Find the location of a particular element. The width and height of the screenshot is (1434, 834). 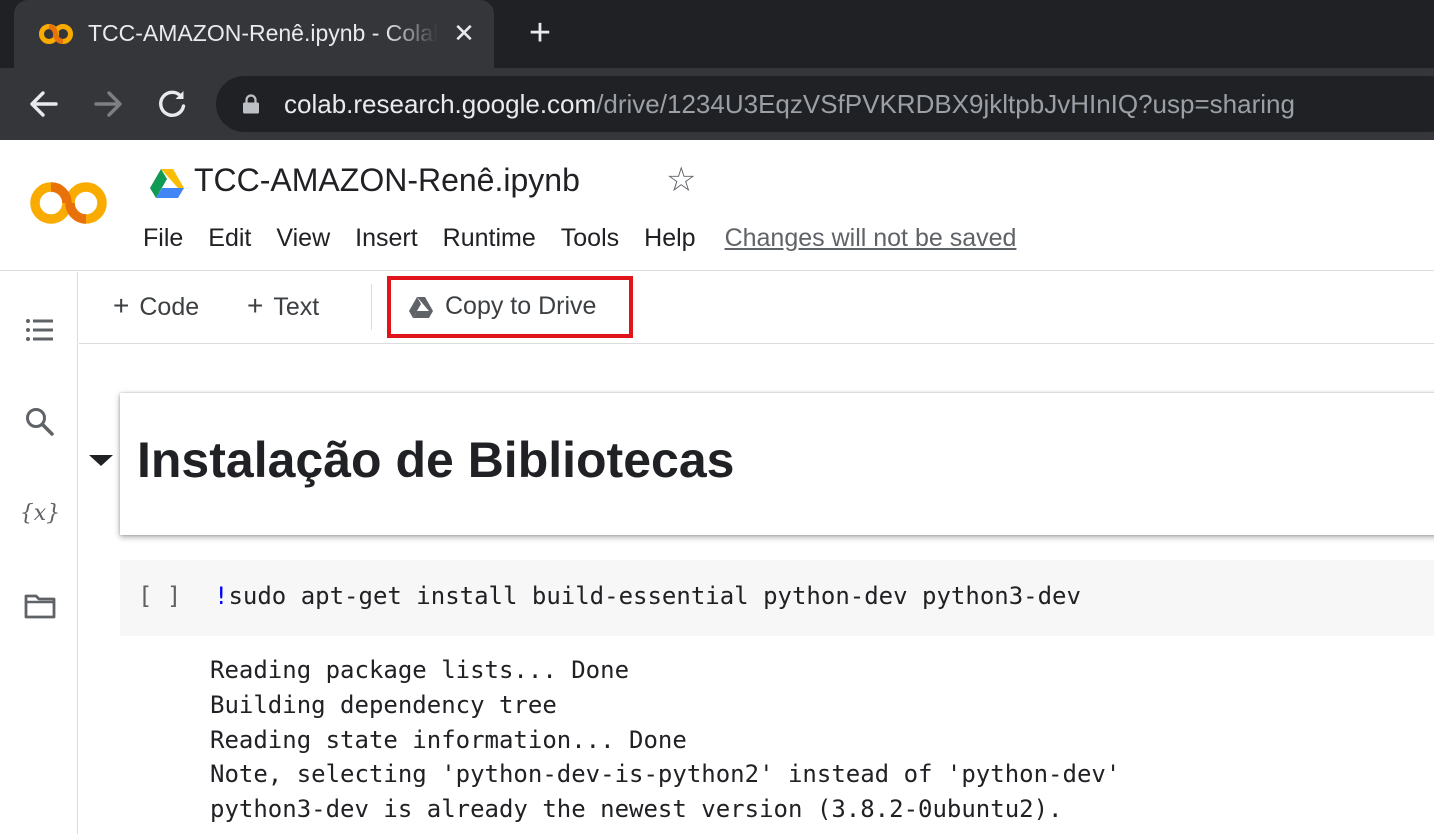

collapse-section-icon is located at coordinates (101, 460).